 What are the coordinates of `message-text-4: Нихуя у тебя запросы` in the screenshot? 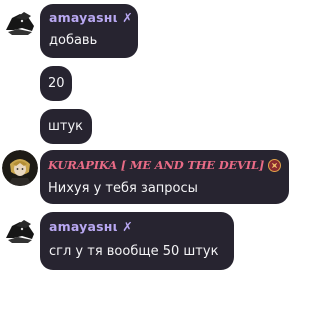 It's located at (123, 188).